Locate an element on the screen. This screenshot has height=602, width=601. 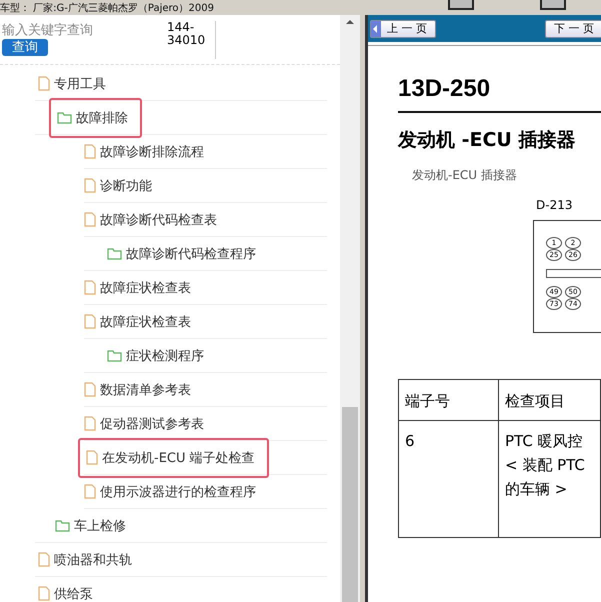
page-number: 13D-250 is located at coordinates (499, 94).